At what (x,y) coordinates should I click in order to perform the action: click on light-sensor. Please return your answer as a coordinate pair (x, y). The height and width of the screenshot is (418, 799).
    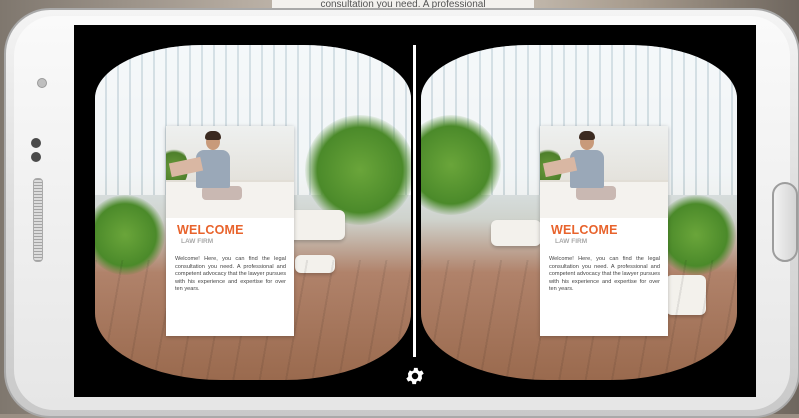
    Looking at the image, I should click on (36, 157).